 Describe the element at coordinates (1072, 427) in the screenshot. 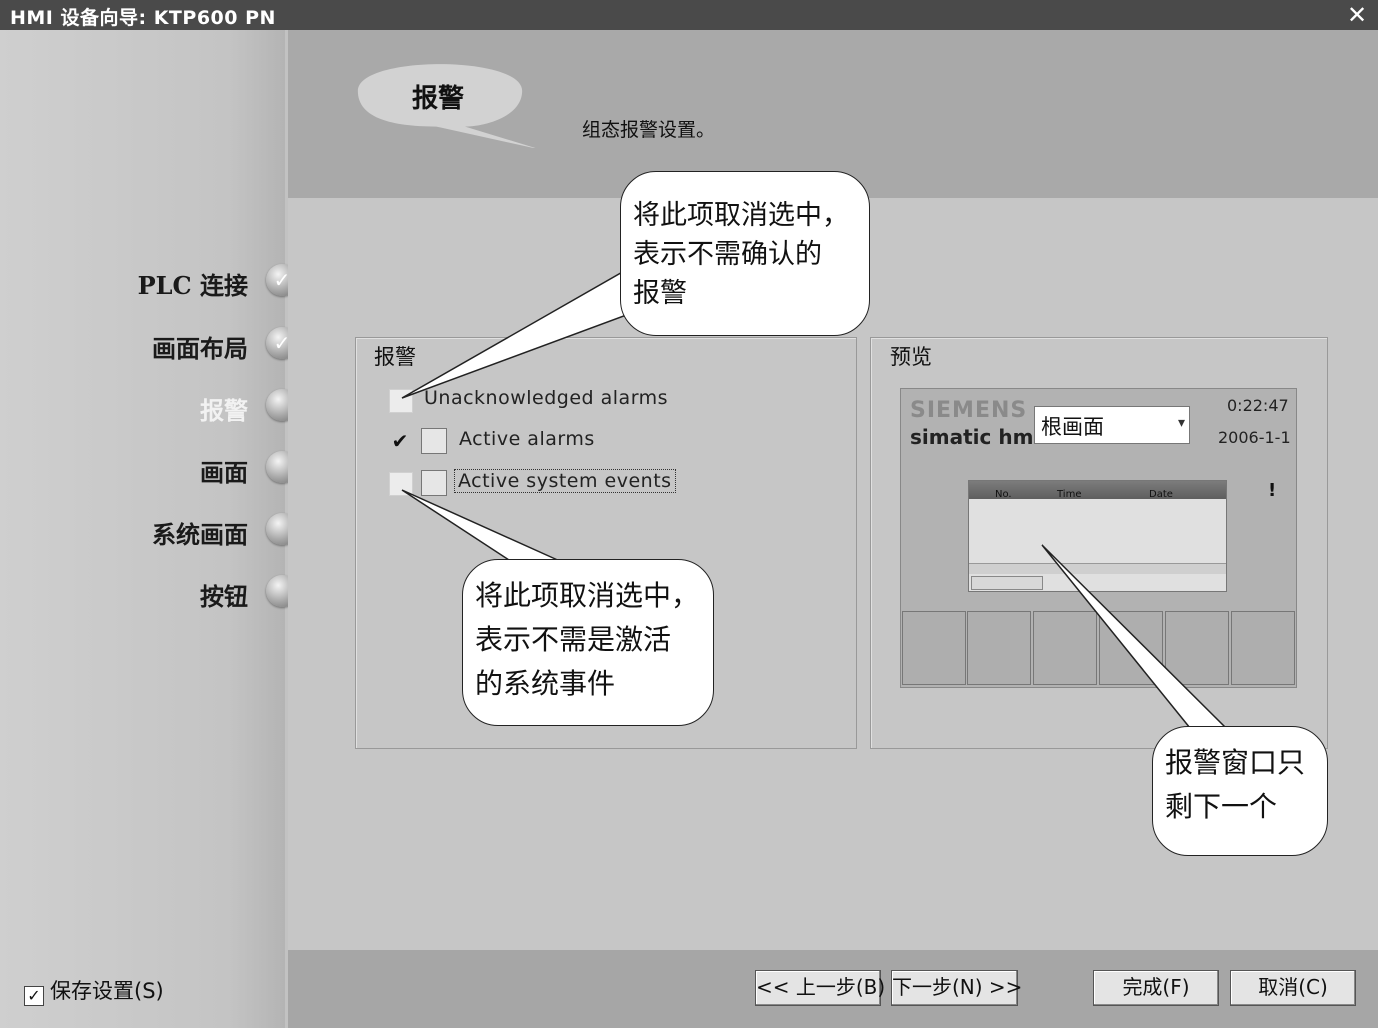

I see `screen-select-value: 根画面` at that location.